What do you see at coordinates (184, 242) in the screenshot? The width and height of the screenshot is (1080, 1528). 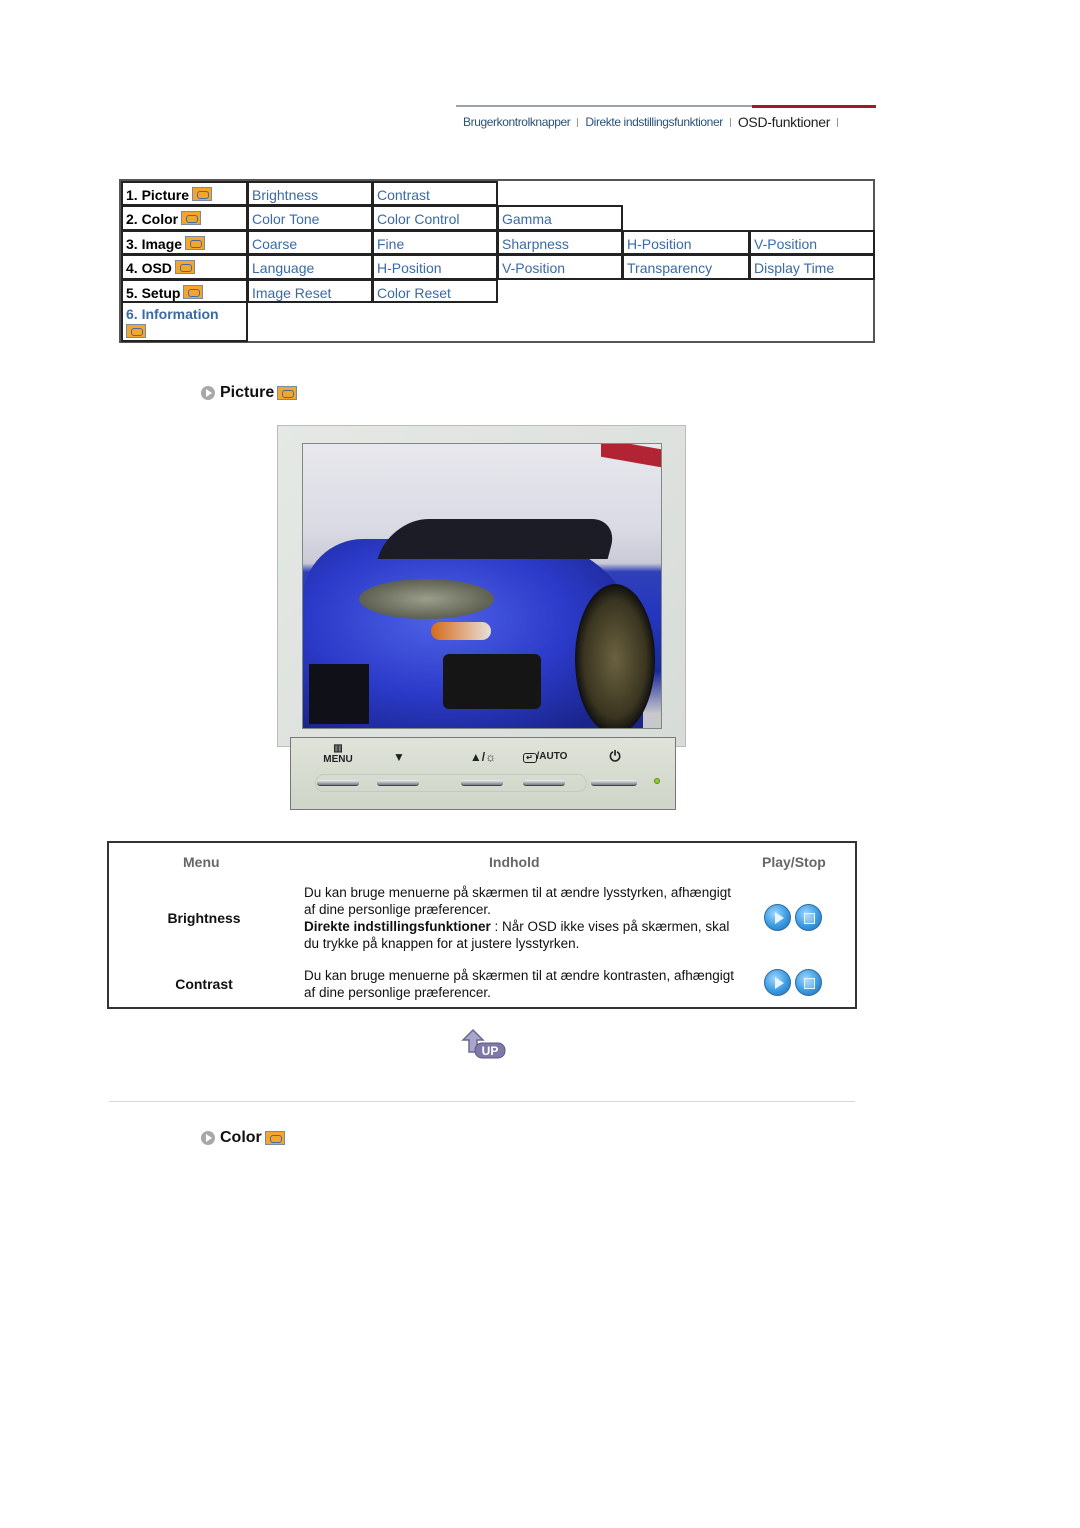 I see `menu-category-image: 3. Image` at bounding box center [184, 242].